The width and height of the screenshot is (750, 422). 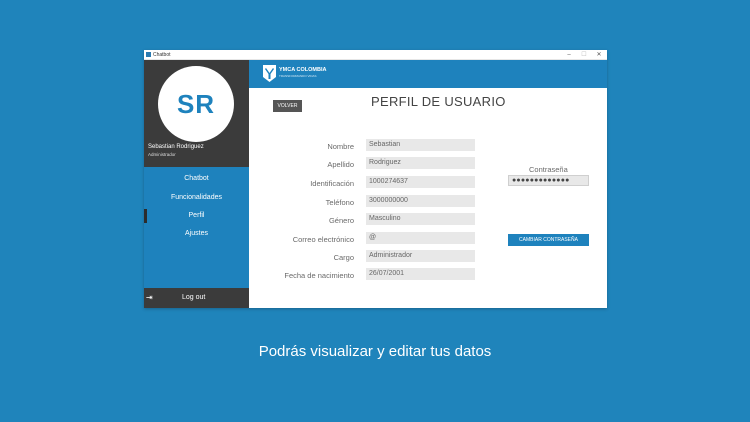 What do you see at coordinates (323, 239) in the screenshot?
I see `field-label-correo: Correo electrónico` at bounding box center [323, 239].